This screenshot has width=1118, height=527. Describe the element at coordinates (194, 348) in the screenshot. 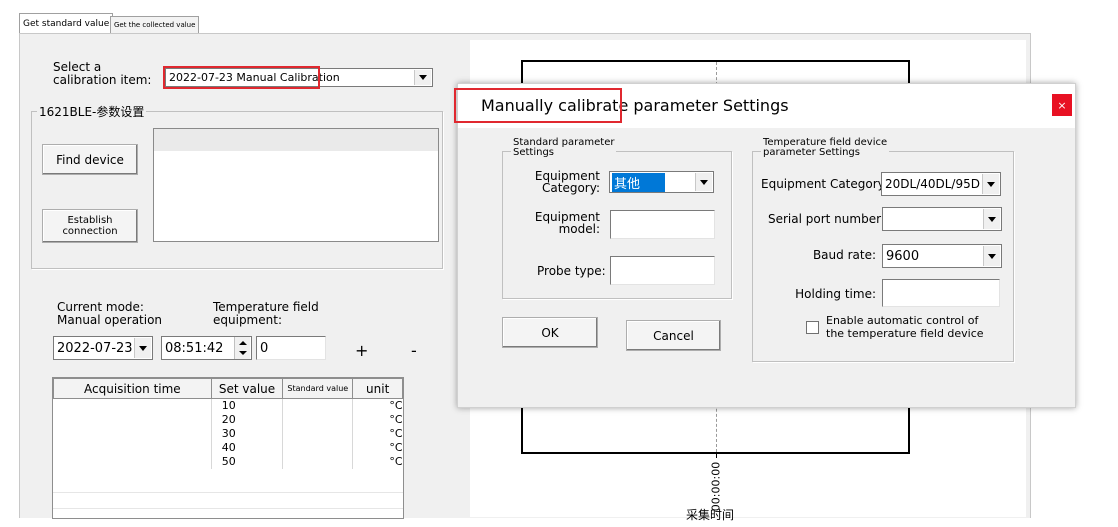

I see `time-value: 08:51:42` at that location.